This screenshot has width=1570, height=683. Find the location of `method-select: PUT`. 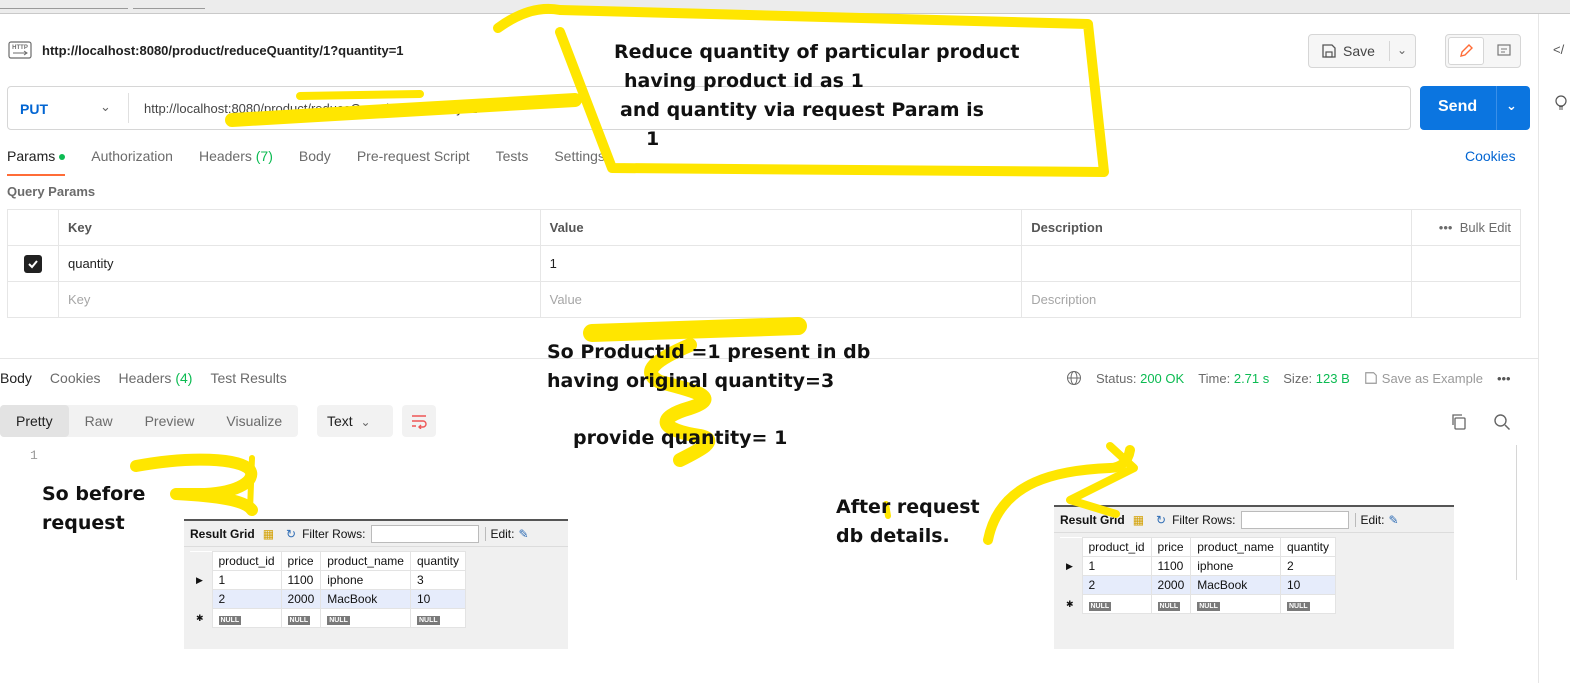

method-select: PUT is located at coordinates (34, 109).